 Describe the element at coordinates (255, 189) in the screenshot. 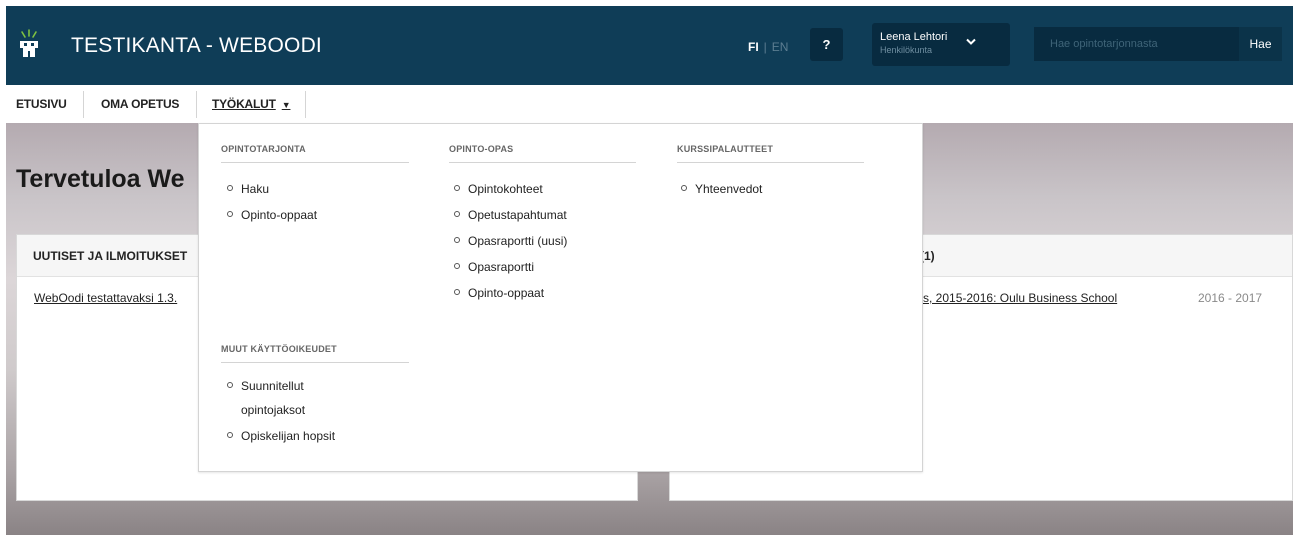

I see `menu-item-label: Haku` at that location.